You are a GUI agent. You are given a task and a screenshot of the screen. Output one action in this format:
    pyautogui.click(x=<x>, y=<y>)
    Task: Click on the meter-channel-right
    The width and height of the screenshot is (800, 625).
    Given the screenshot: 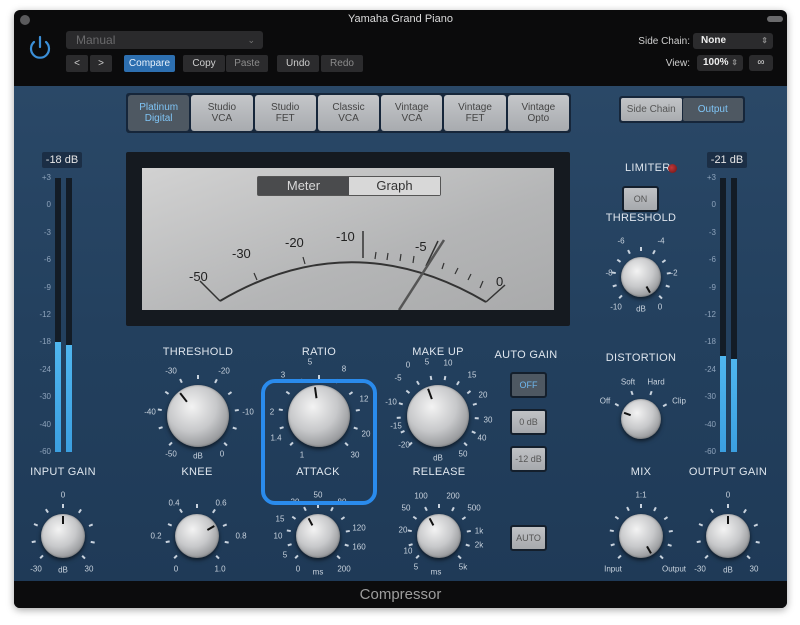 What is the action you would take?
    pyautogui.click(x=734, y=315)
    